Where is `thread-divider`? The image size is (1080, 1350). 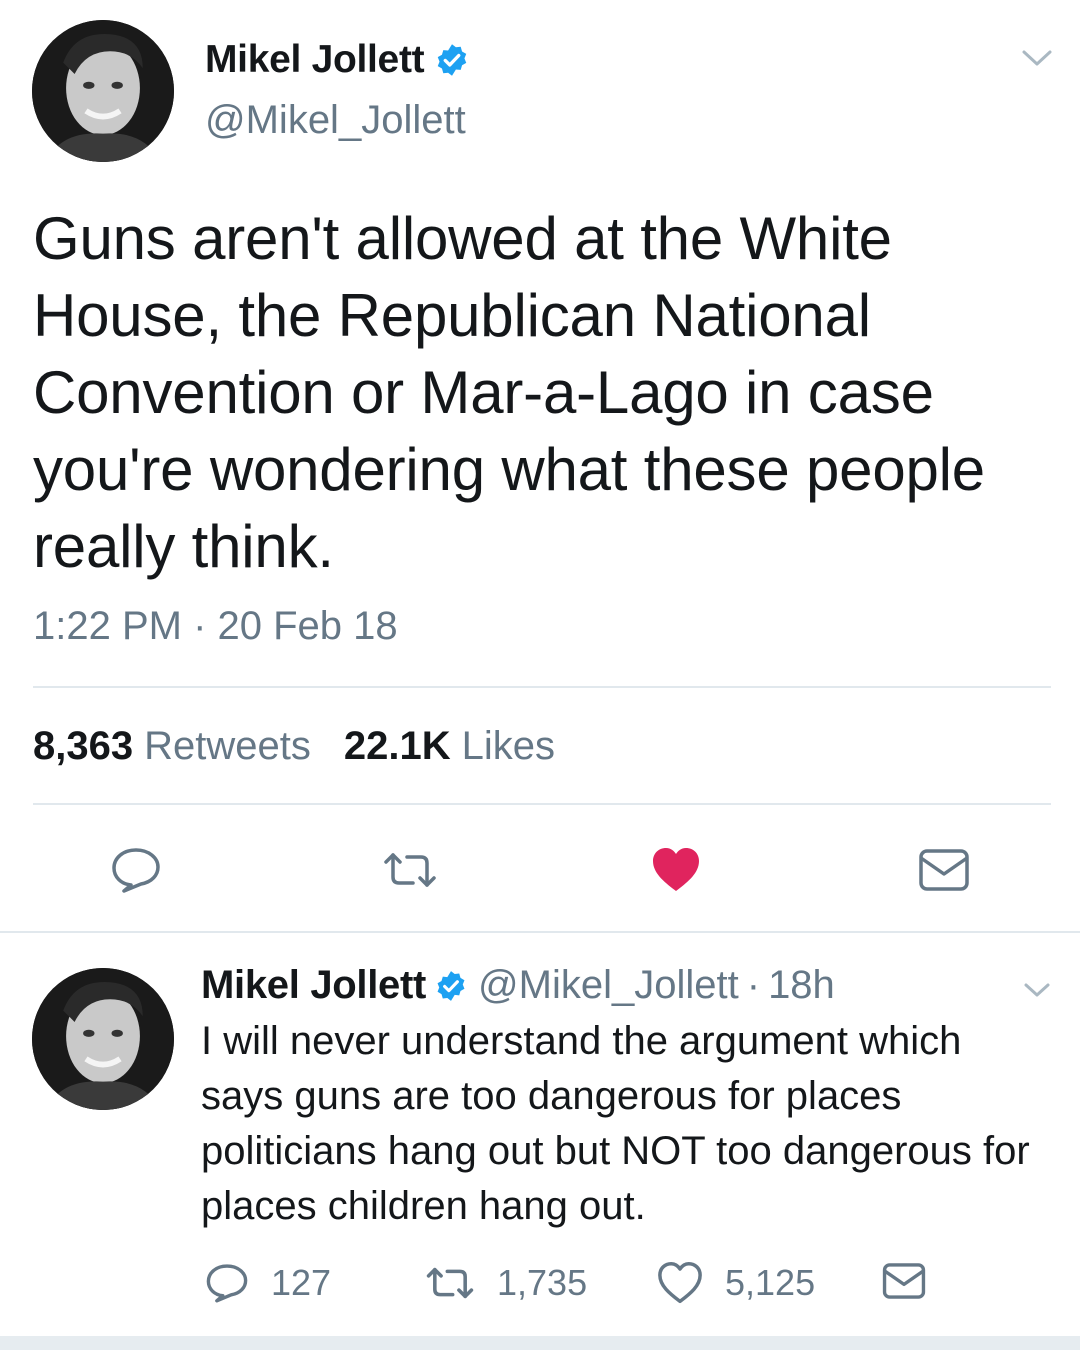
thread-divider is located at coordinates (540, 932).